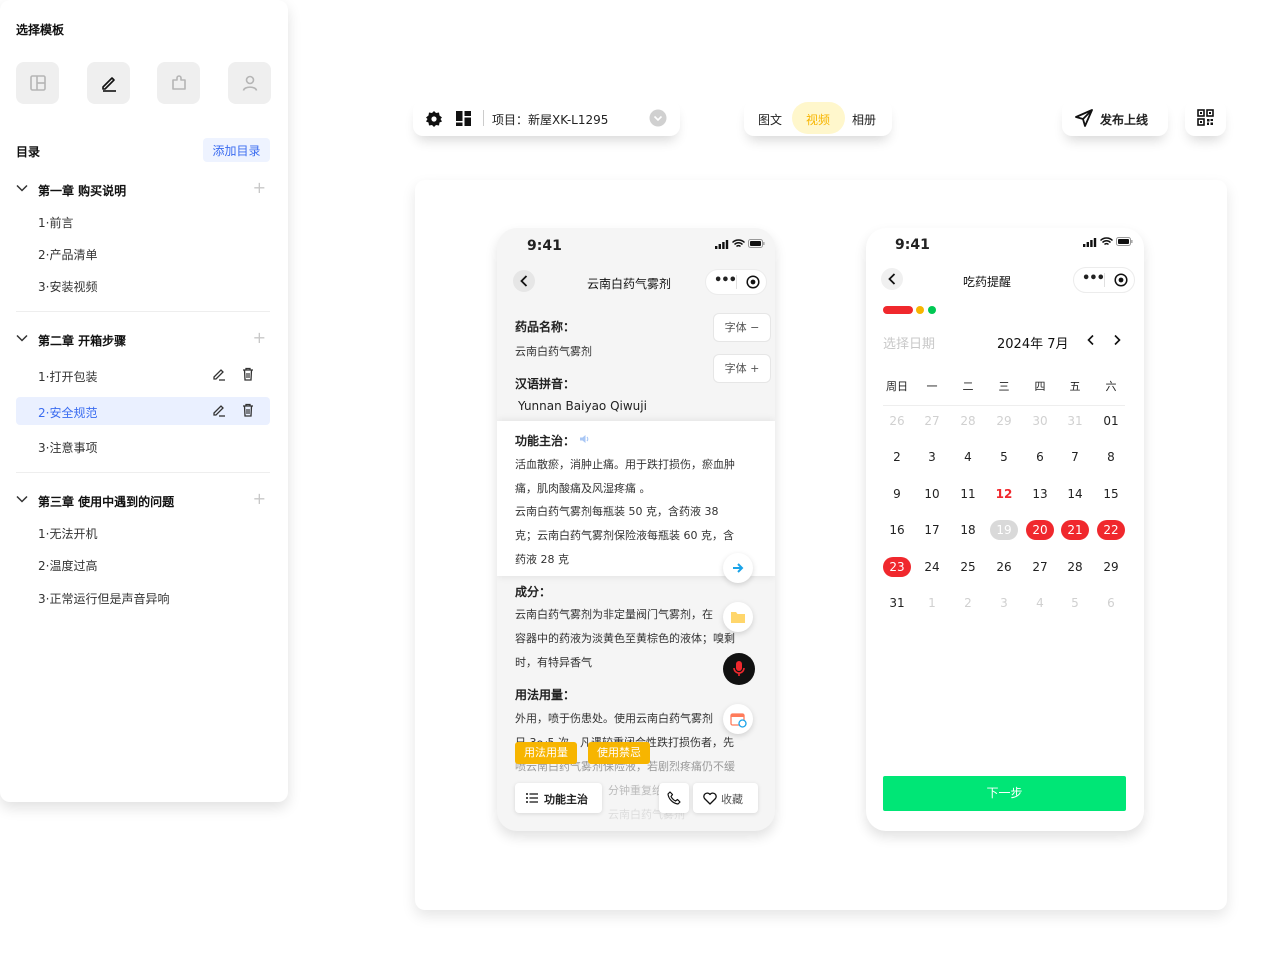  I want to click on tab-video: 视频, so click(818, 119).